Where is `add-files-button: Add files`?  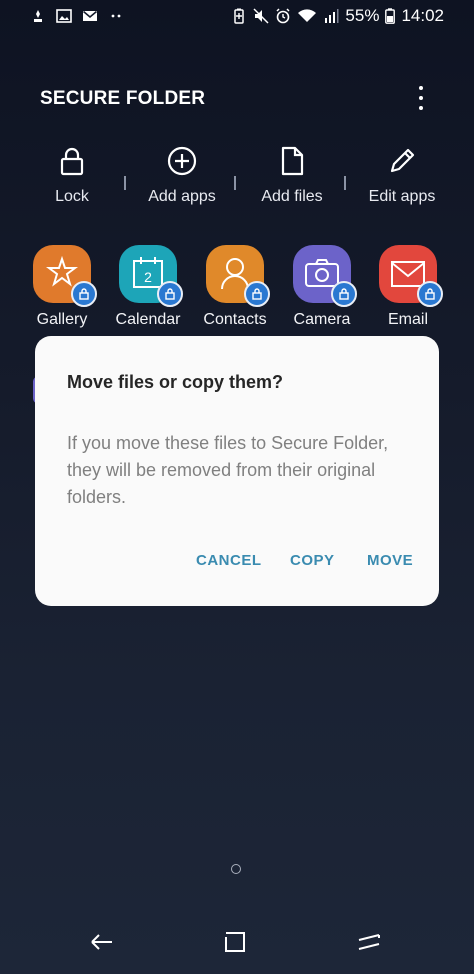 add-files-button: Add files is located at coordinates (292, 175).